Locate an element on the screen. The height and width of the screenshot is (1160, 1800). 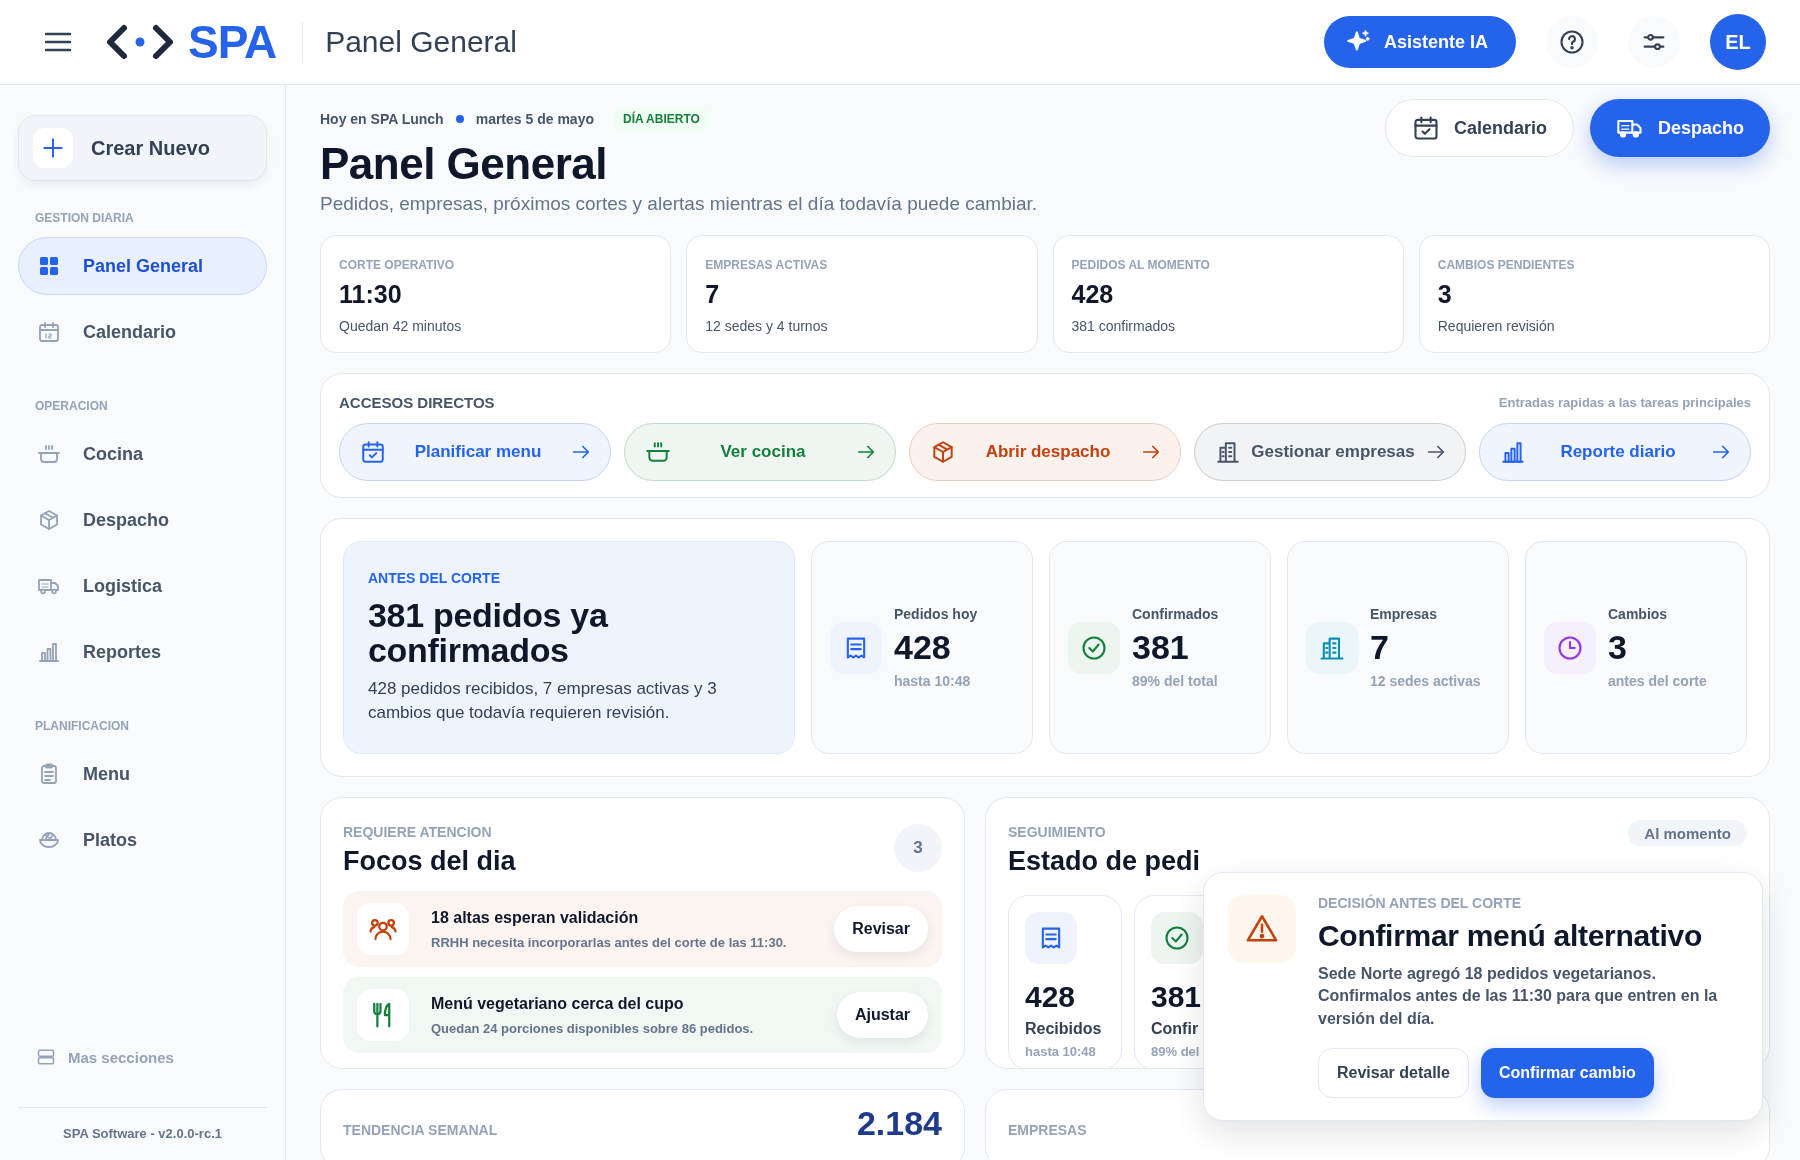
stat-note: 12 sedes y 4 turnos is located at coordinates (767, 326).